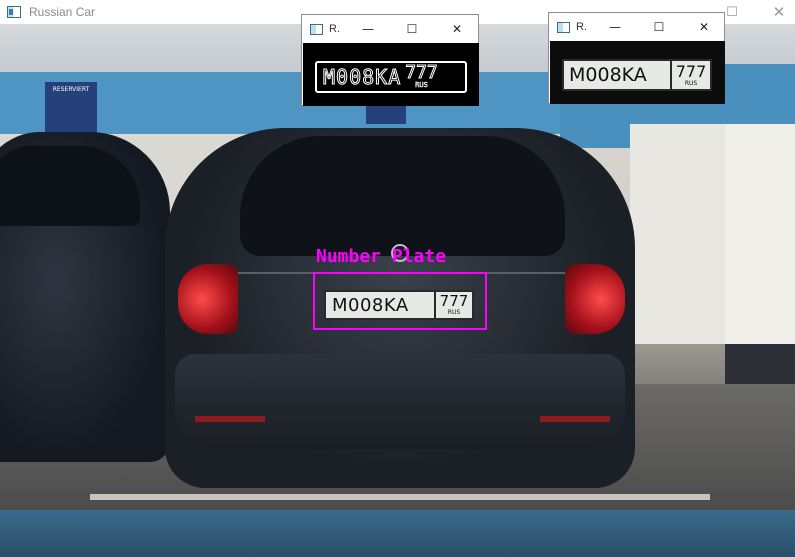 Image resolution: width=795 pixels, height=557 pixels. I want to click on cropped-plate-number: M008KA, so click(608, 75).